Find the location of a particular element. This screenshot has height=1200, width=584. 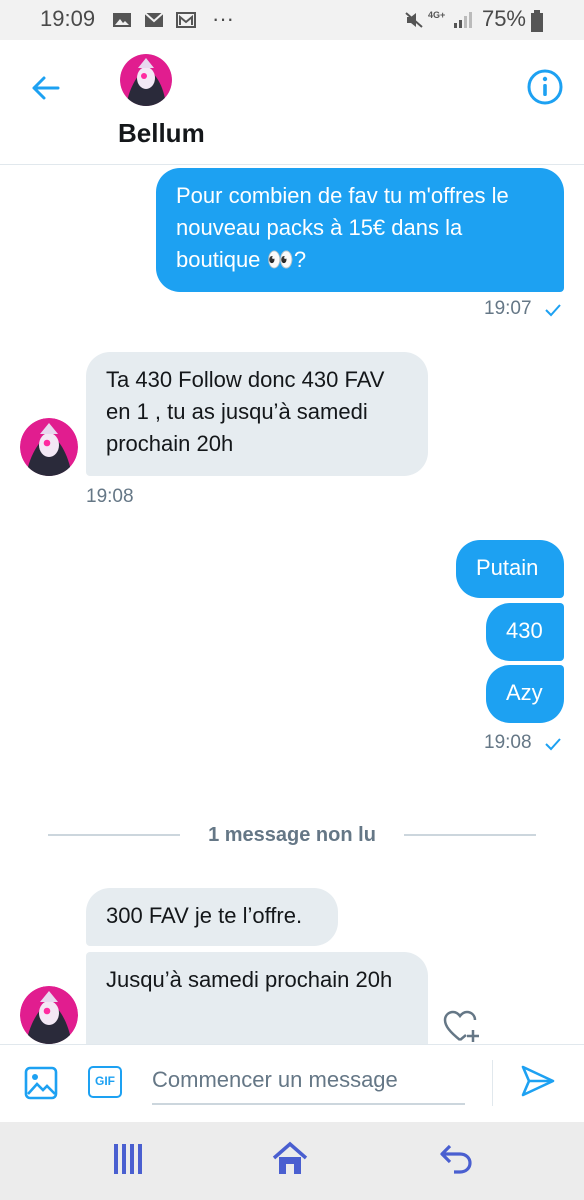

unread-divider-label: 1 message non lu is located at coordinates (292, 835).